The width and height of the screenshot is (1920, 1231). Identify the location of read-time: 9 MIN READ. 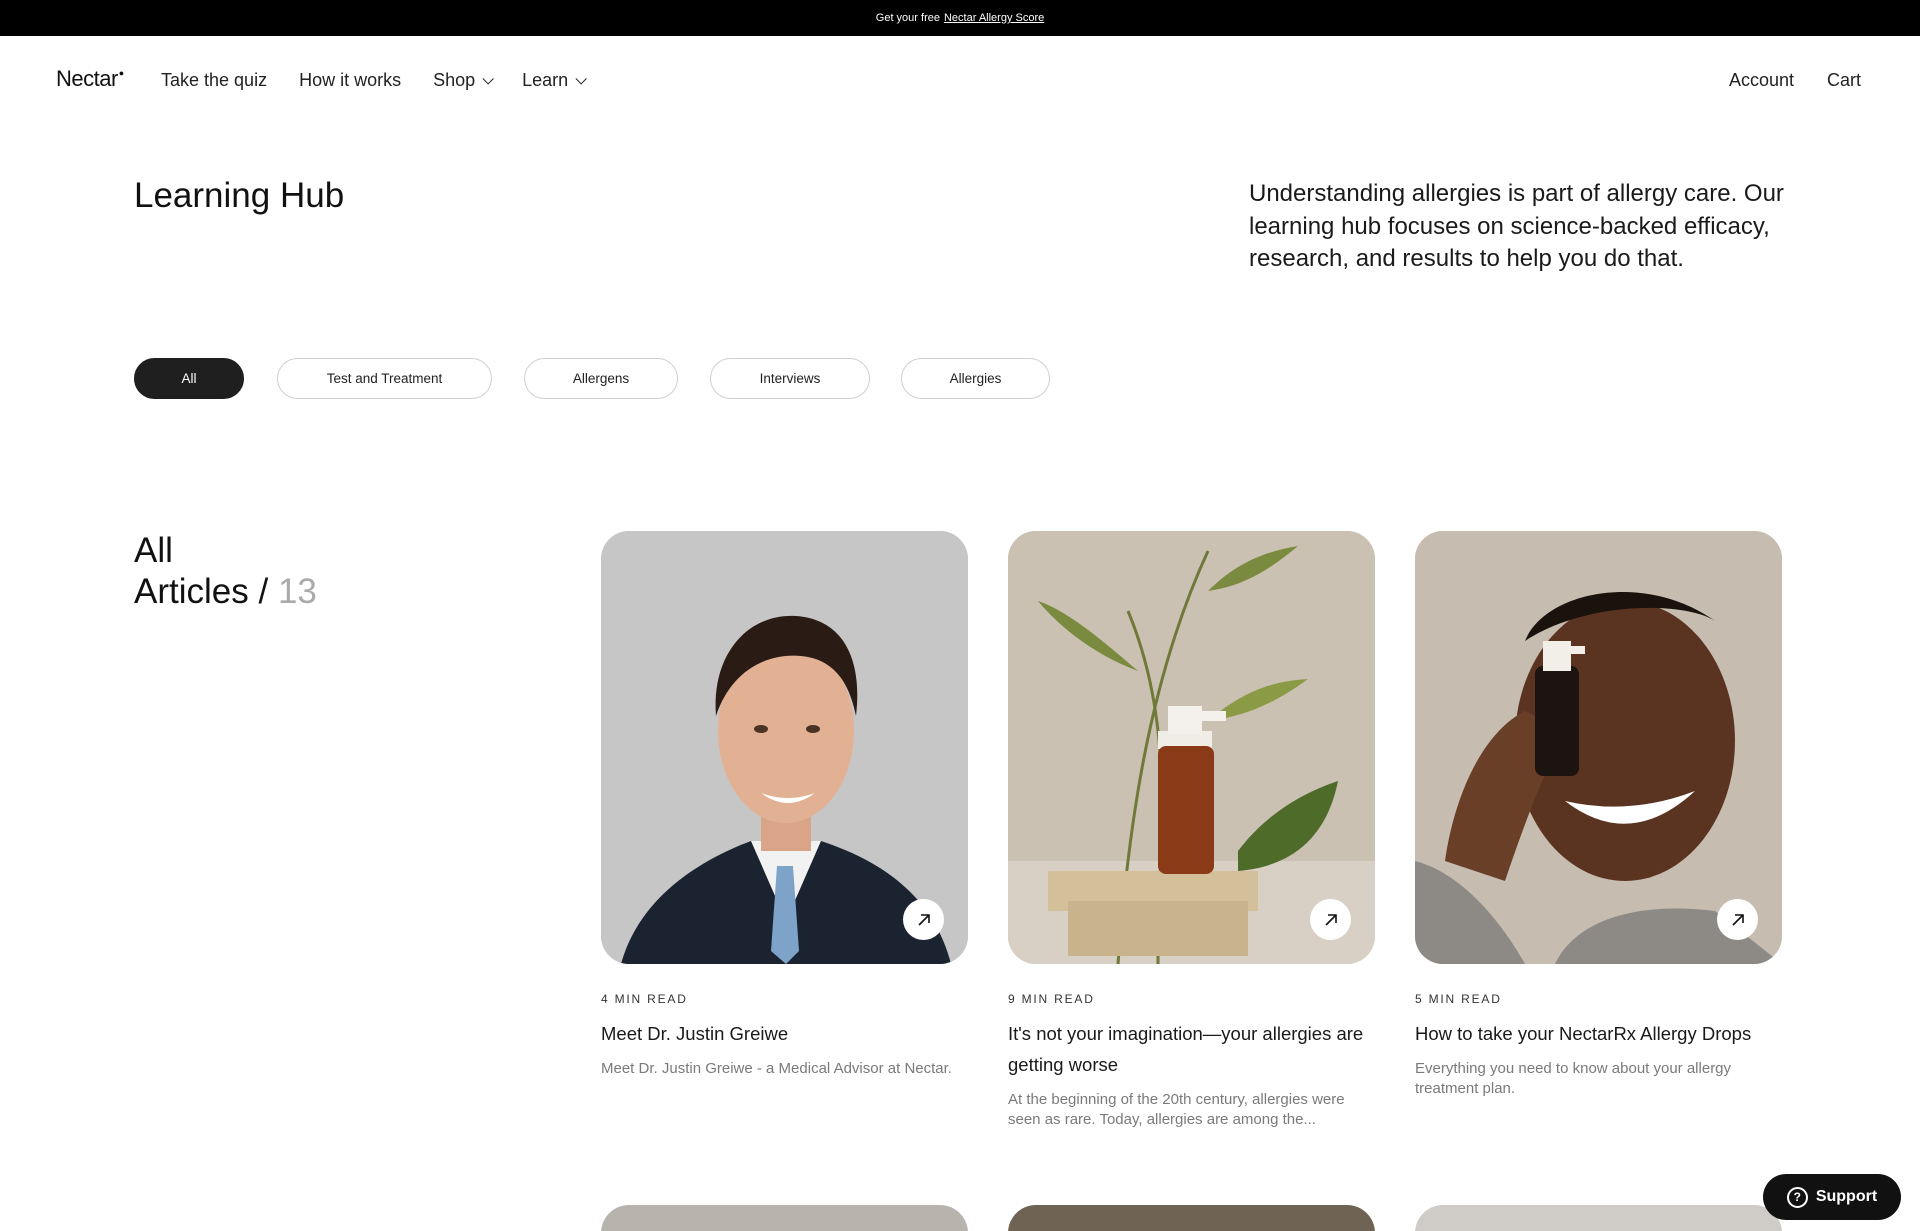
(1051, 999).